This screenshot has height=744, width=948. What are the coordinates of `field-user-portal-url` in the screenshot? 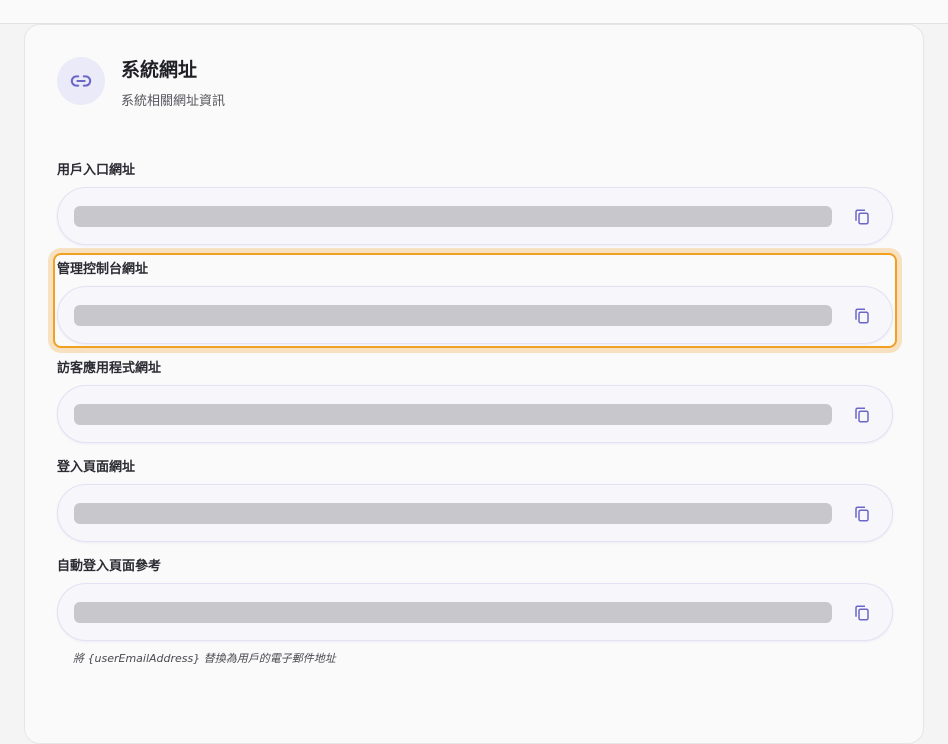 It's located at (475, 216).